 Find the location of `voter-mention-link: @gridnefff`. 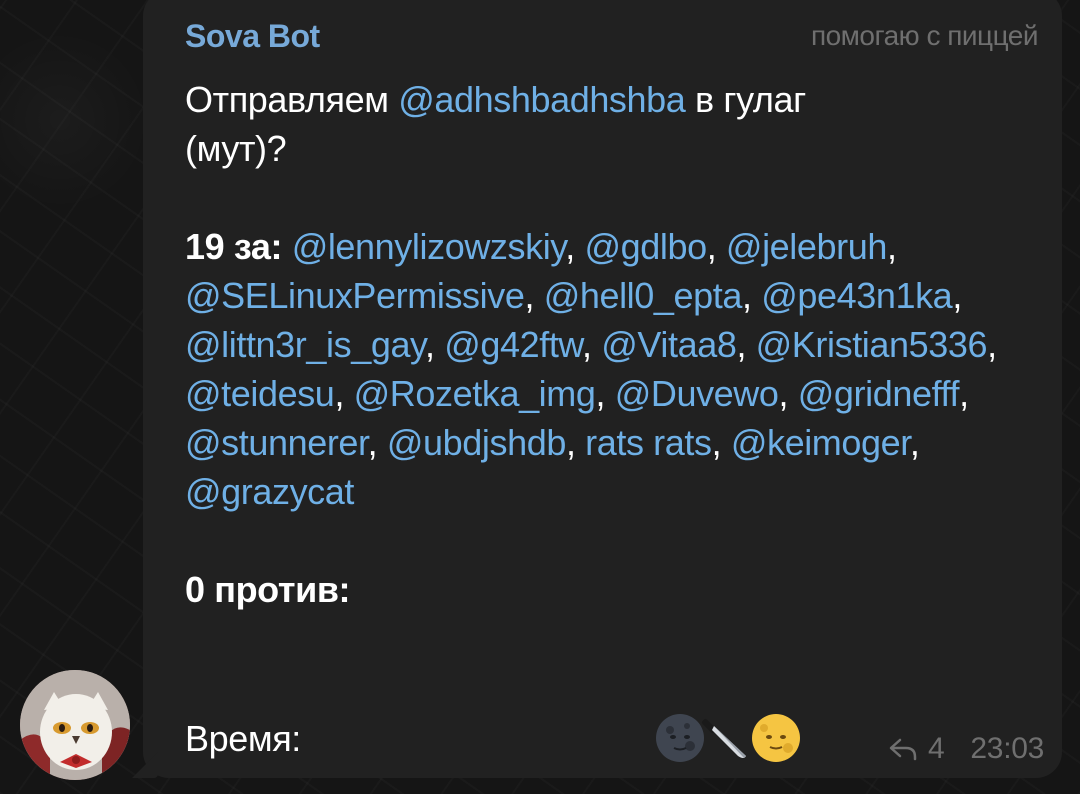

voter-mention-link: @gridnefff is located at coordinates (879, 393).